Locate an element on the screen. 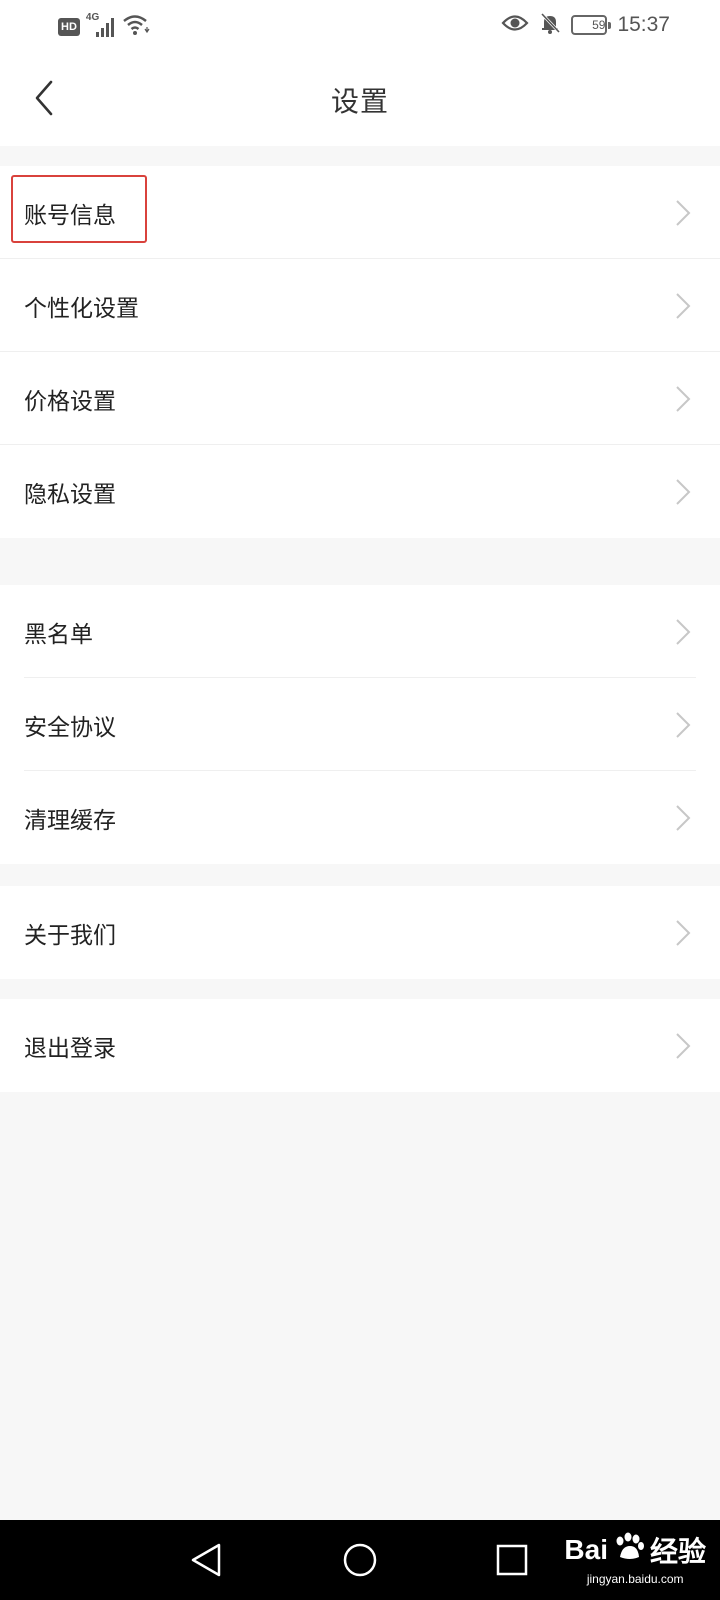  battery-icon: 59 is located at coordinates (591, 25).